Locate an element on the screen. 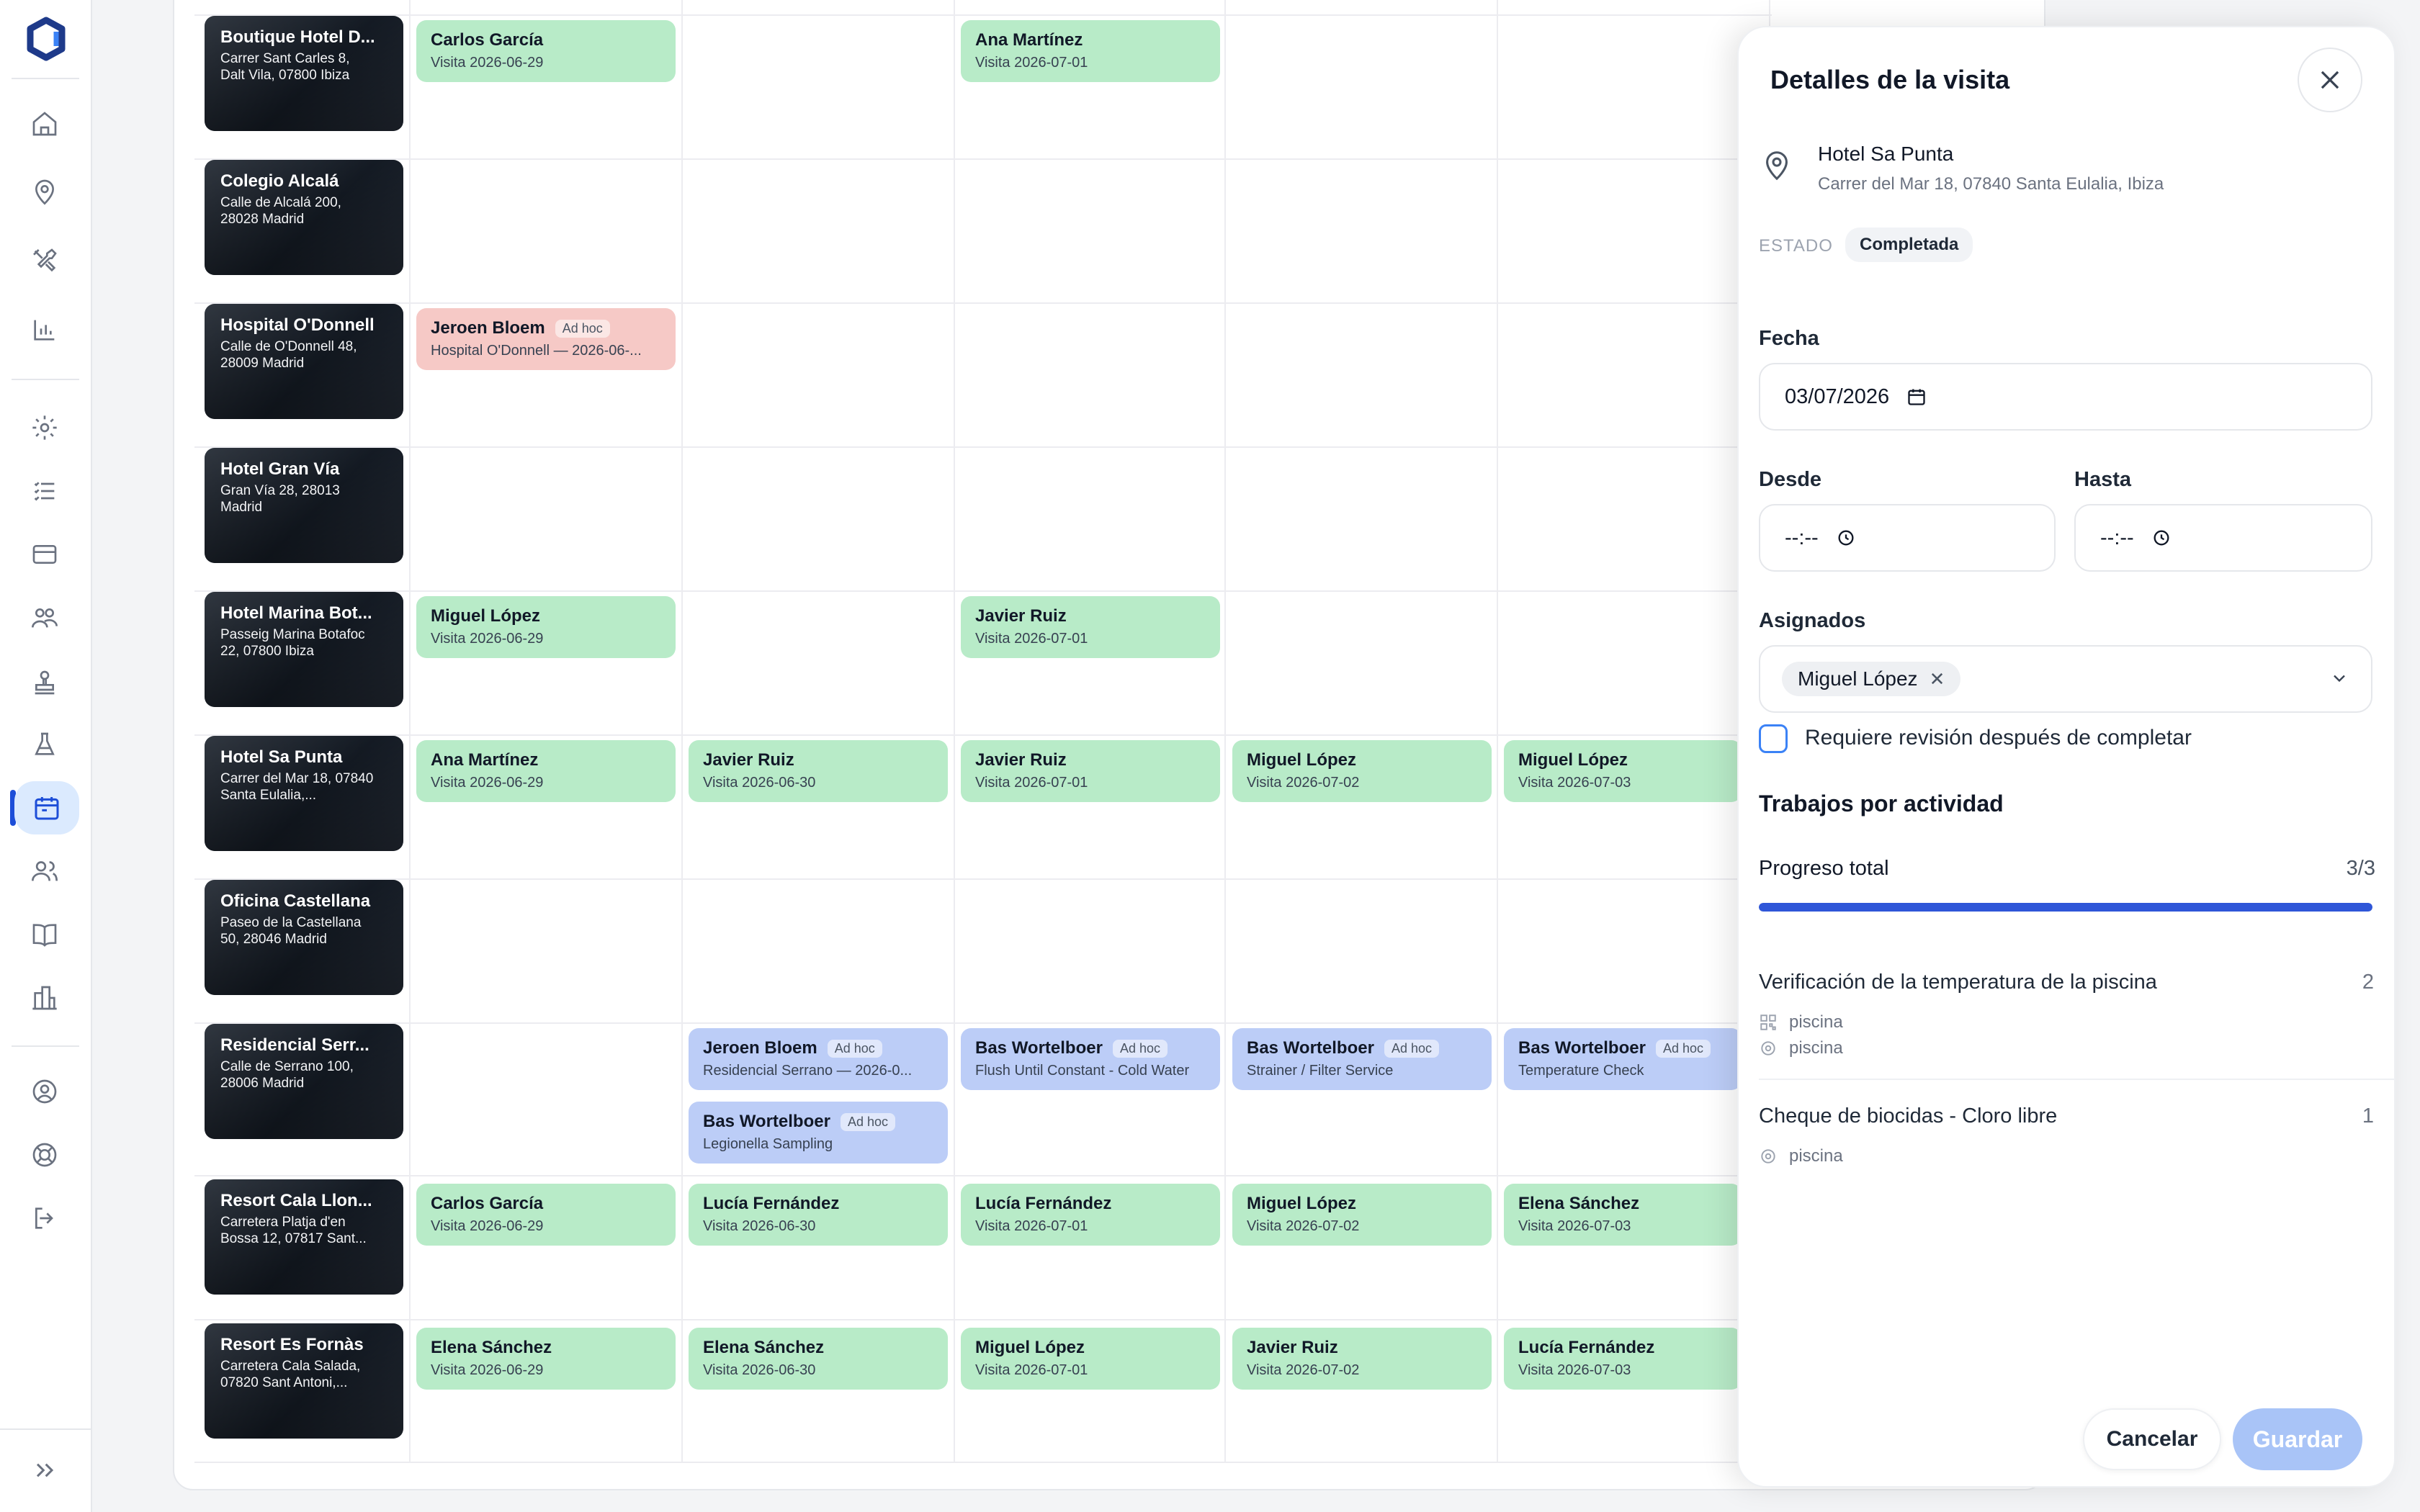 The height and width of the screenshot is (1512, 2420). stamp-icon is located at coordinates (44, 682).